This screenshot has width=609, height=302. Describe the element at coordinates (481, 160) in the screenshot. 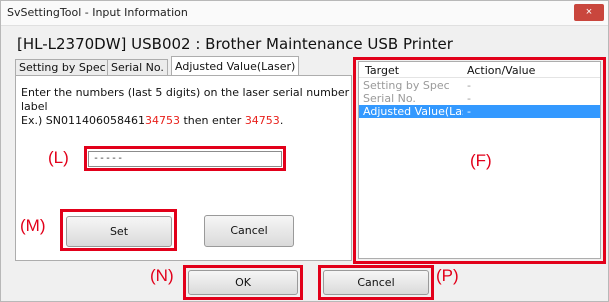

I see `callout-label-f: (F)` at that location.